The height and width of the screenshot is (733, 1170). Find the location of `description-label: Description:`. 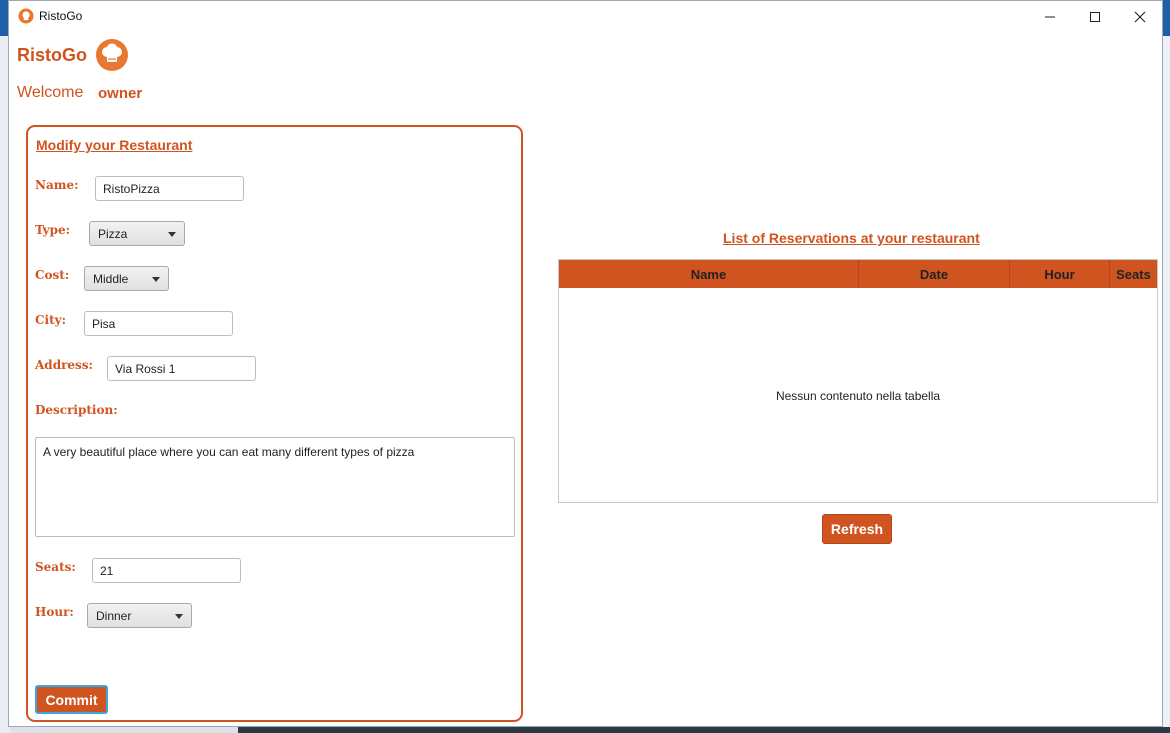

description-label: Description: is located at coordinates (76, 410).